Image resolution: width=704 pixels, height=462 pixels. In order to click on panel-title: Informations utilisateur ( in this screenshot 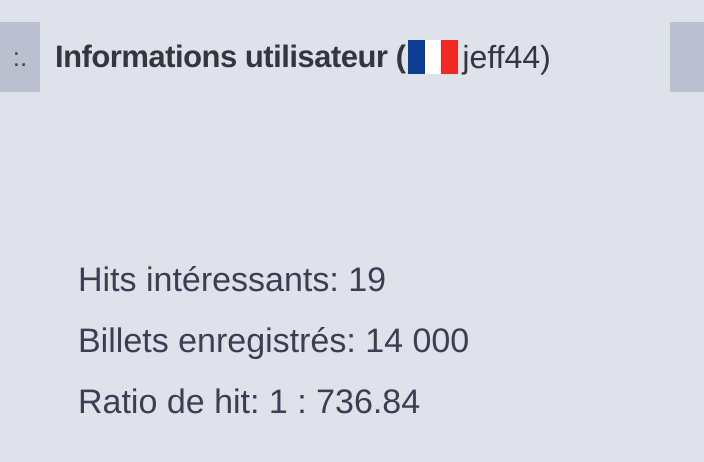, I will do `click(230, 57)`.